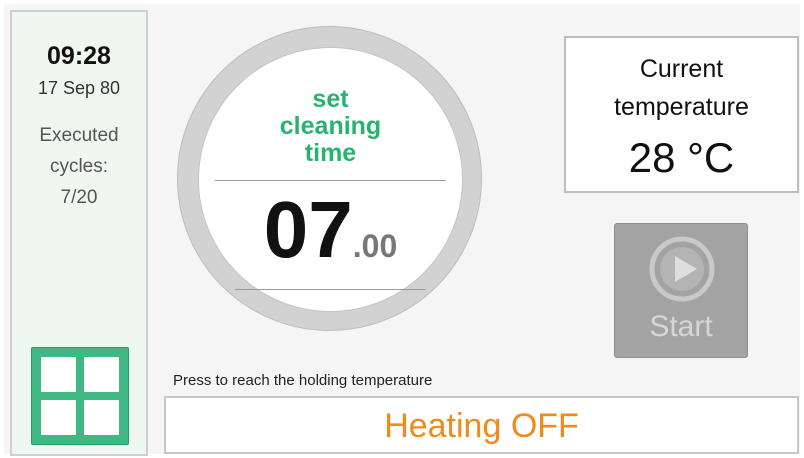 This screenshot has width=804, height=458. I want to click on executed-cycles-label-2: cycles:, so click(79, 166).